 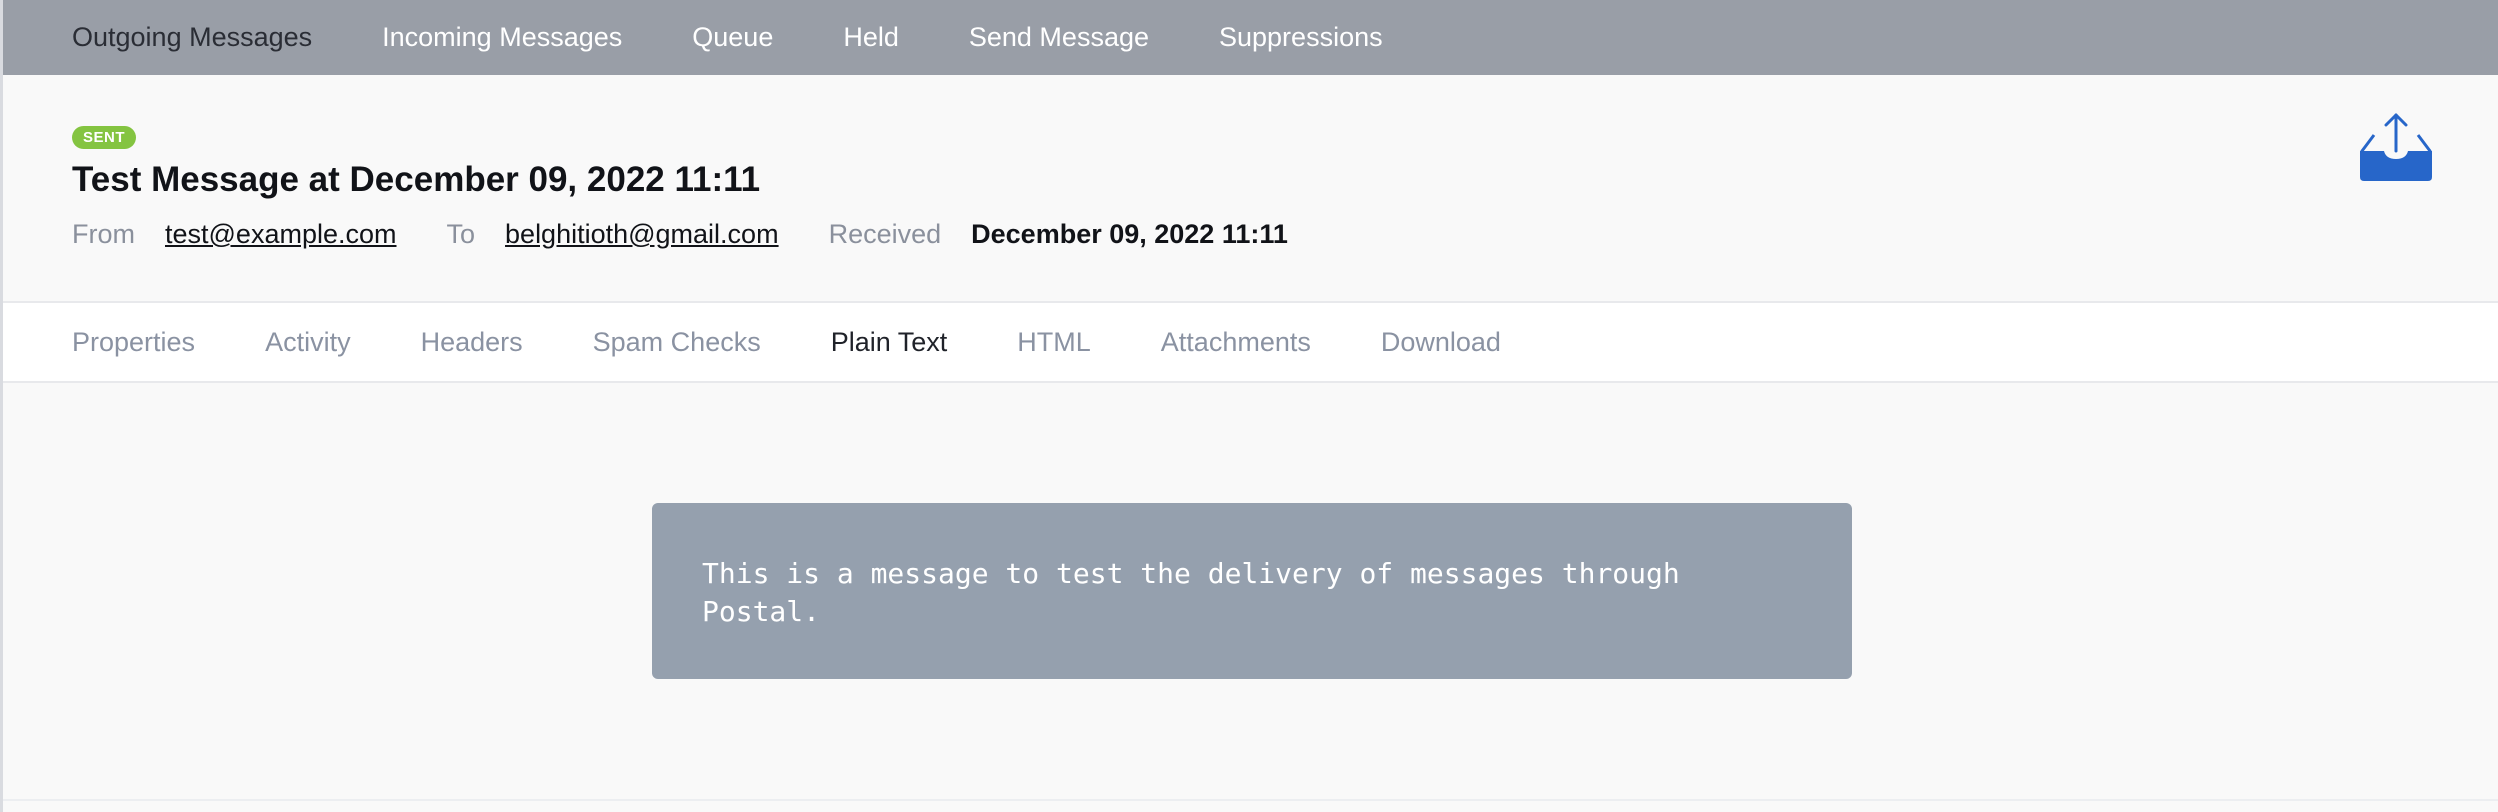 I want to click on tab-headers: Headers, so click(x=472, y=342).